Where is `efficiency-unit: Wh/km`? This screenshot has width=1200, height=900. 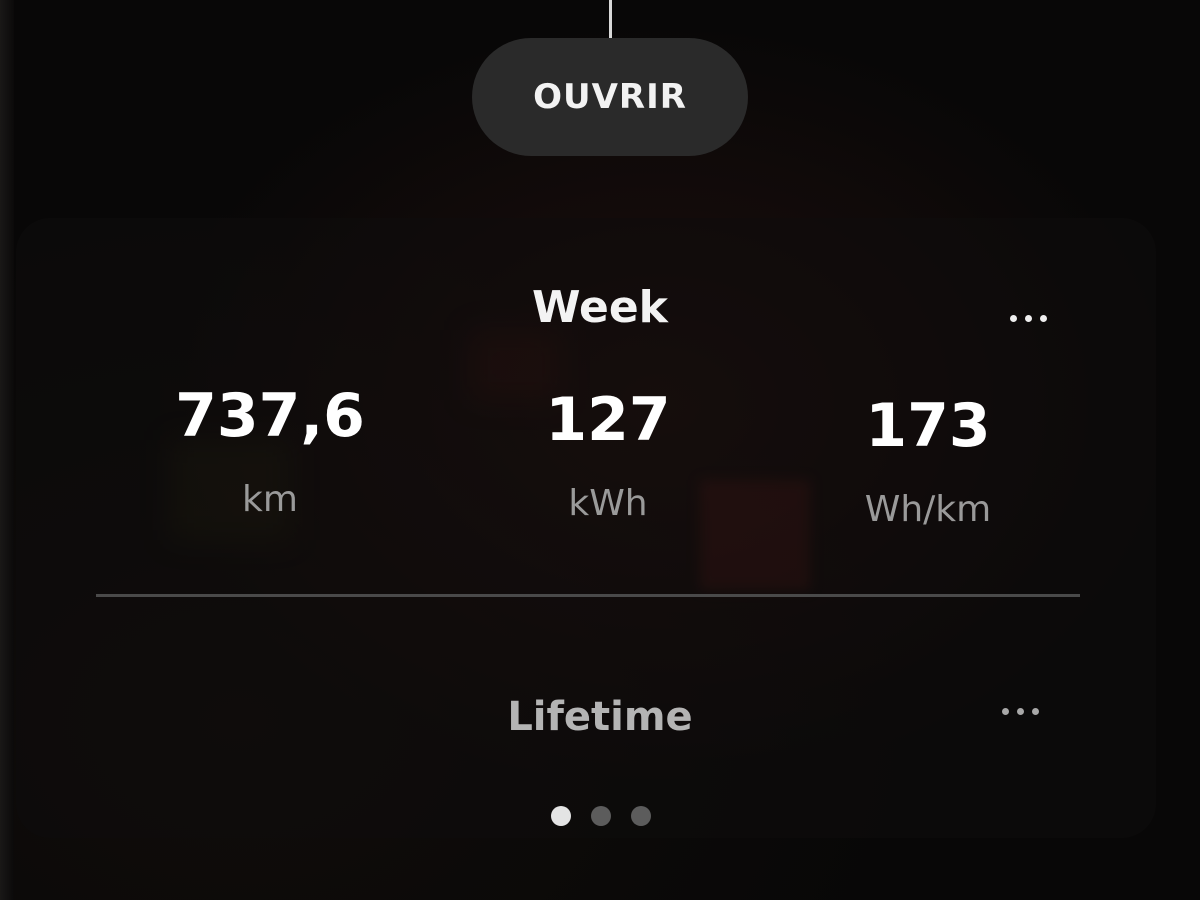 efficiency-unit: Wh/km is located at coordinates (928, 509).